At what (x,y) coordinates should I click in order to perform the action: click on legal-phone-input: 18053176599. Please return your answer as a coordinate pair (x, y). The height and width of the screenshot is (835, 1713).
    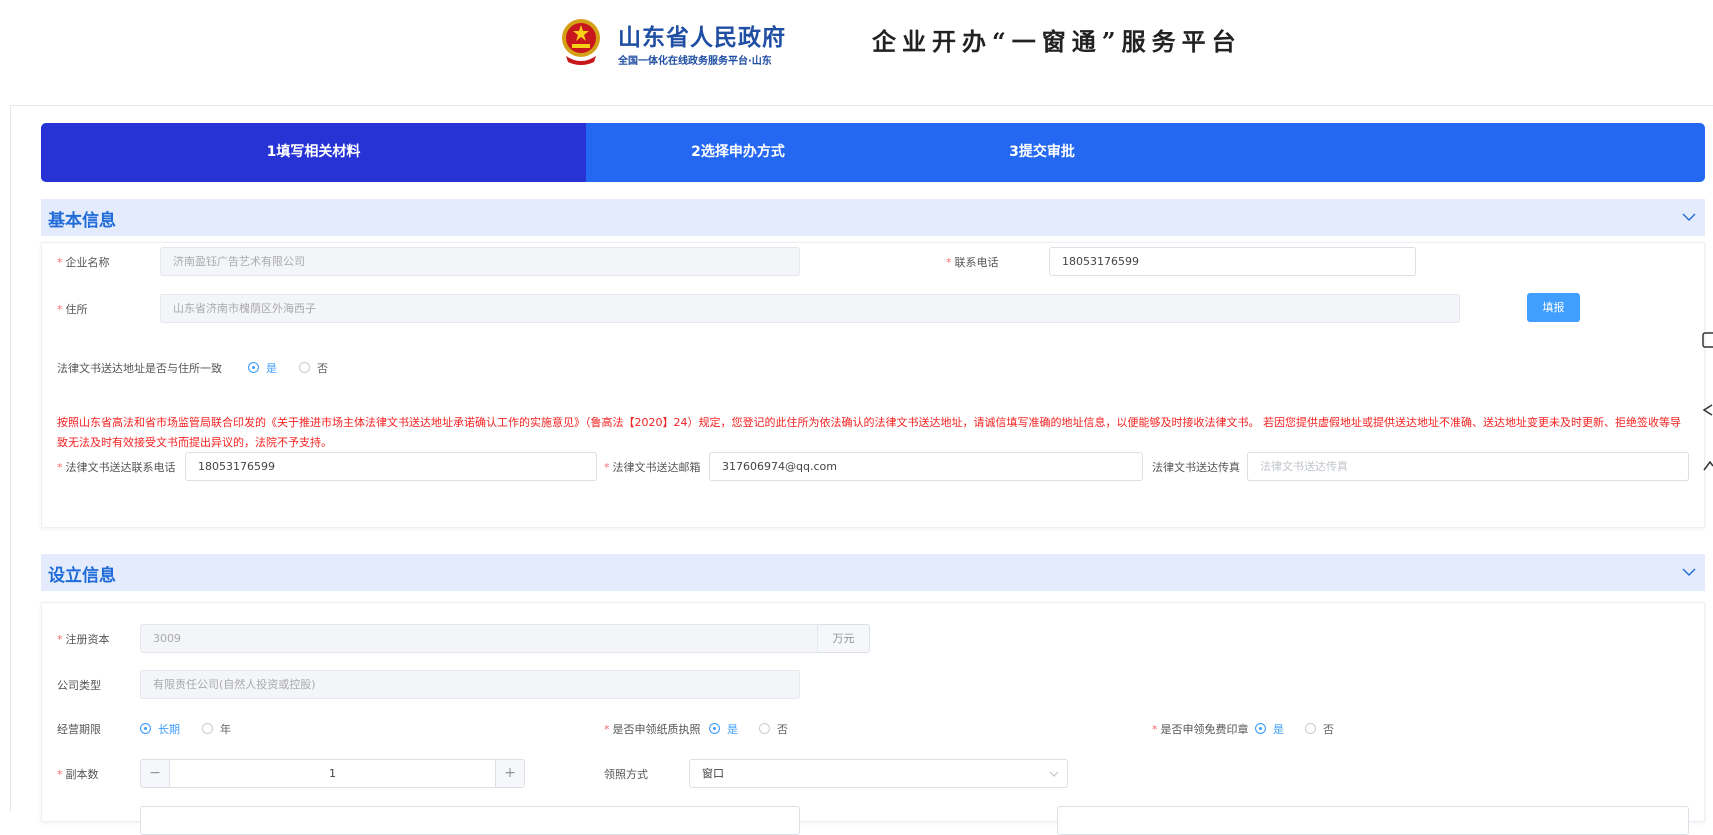
    Looking at the image, I should click on (391, 466).